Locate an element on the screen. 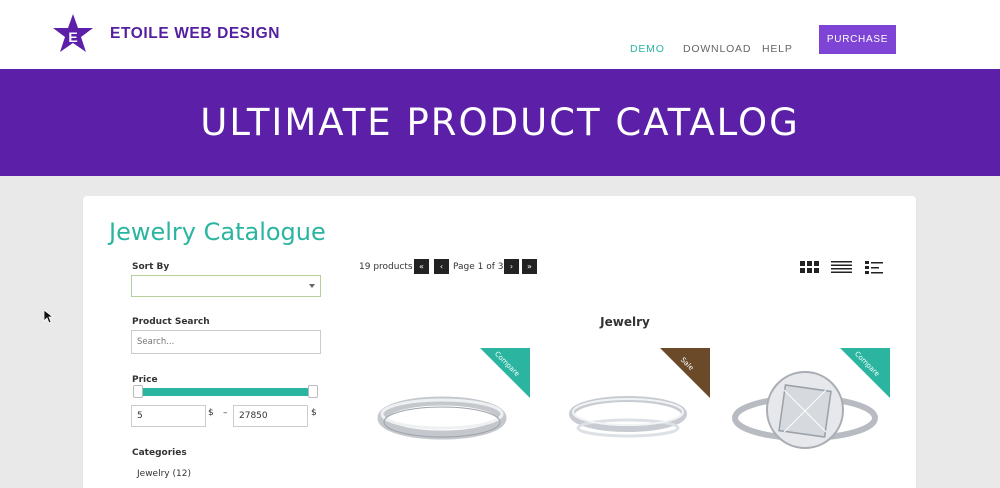 The image size is (1000, 488). price-slider-max-handle is located at coordinates (313, 391).